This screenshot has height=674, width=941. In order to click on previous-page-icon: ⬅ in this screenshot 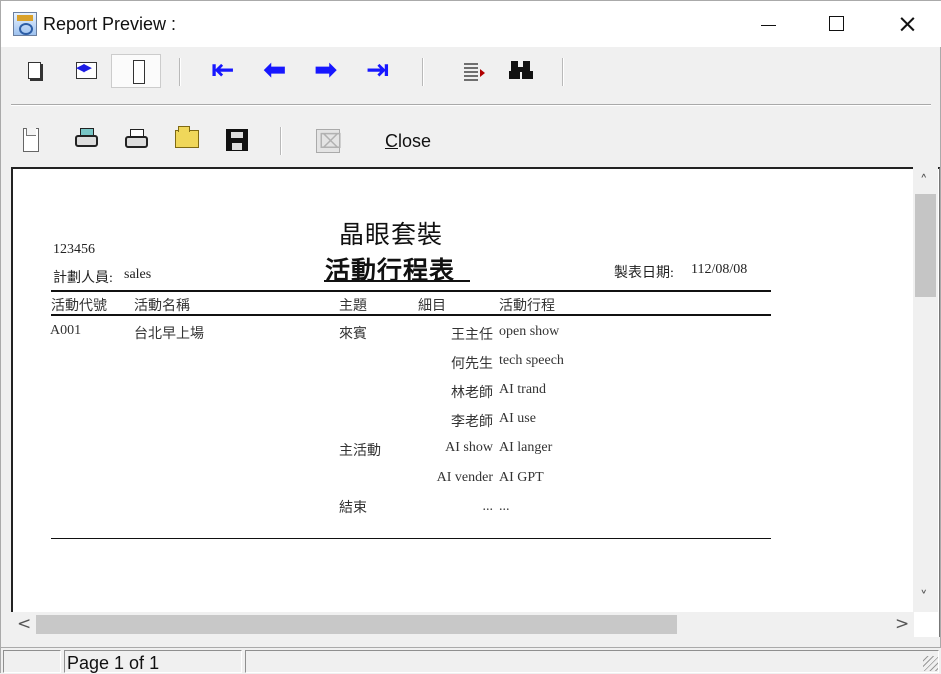, I will do `click(275, 69)`.